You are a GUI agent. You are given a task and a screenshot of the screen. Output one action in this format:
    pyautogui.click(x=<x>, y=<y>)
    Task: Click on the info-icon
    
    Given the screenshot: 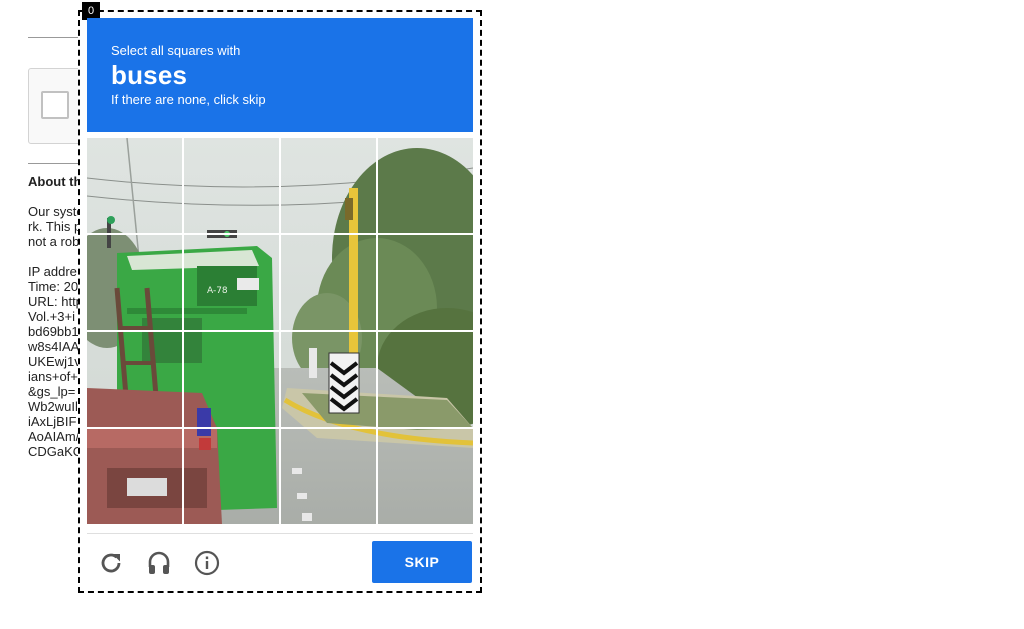 What is the action you would take?
    pyautogui.click(x=207, y=563)
    